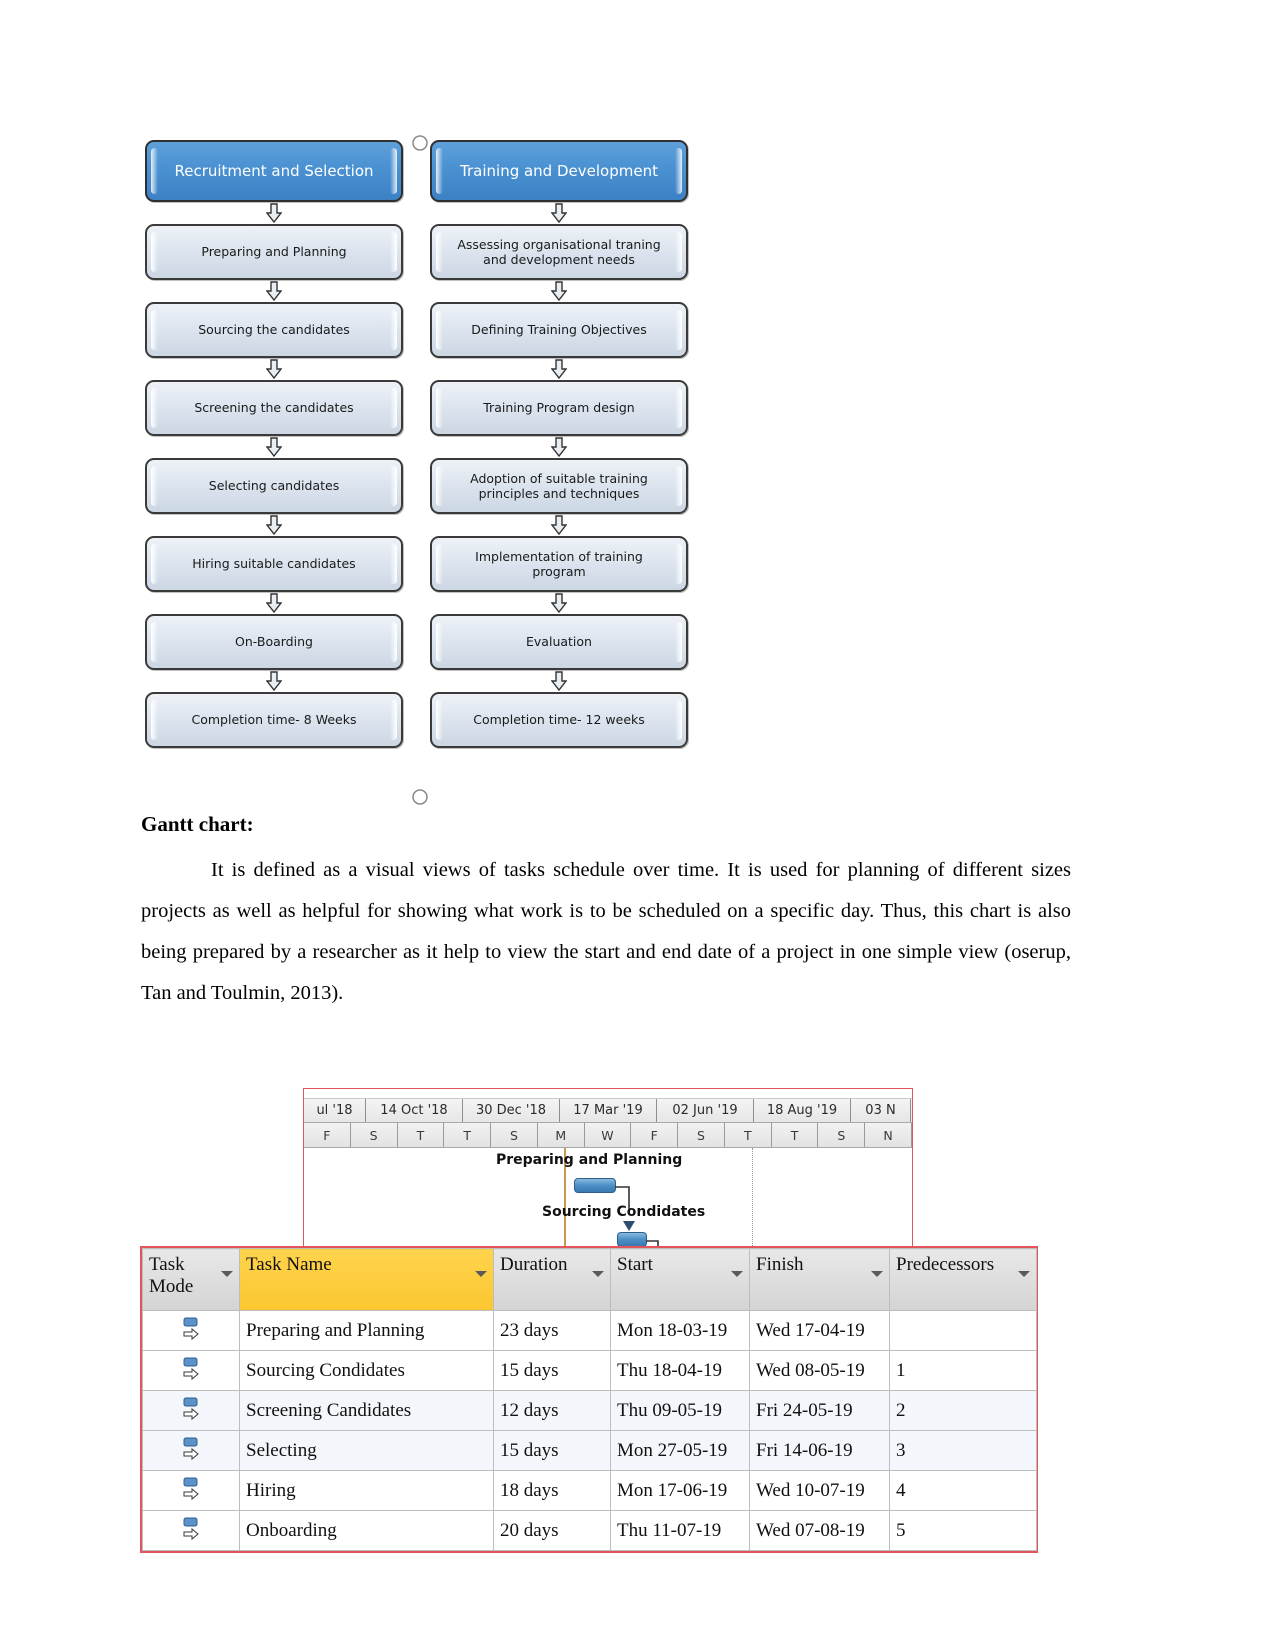  What do you see at coordinates (680, 1530) in the screenshot?
I see `start-cell: Thu 11-07-19` at bounding box center [680, 1530].